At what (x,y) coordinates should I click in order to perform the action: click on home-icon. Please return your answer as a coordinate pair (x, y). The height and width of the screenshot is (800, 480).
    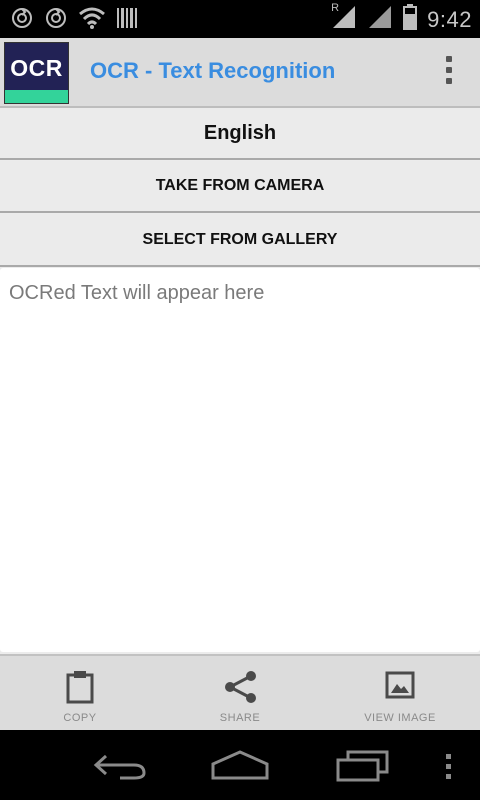
    Looking at the image, I should click on (240, 767).